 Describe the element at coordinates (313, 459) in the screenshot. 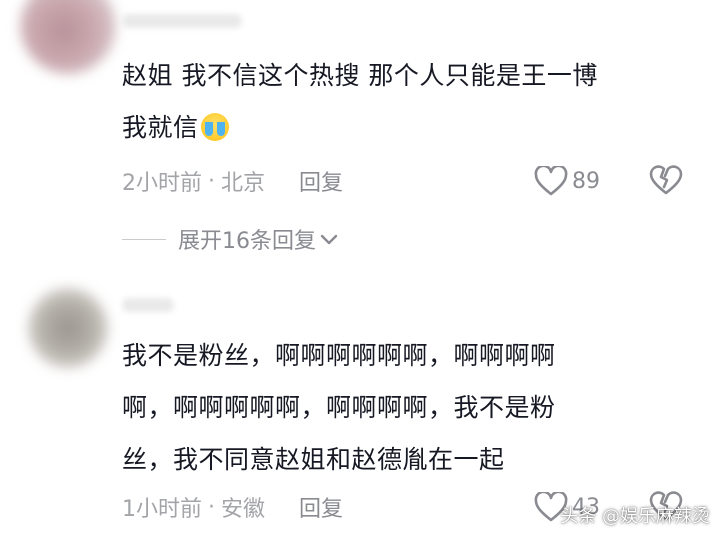

I see `comment-text-line: 丝，我不同意赵姐和赵德胤在一起` at that location.